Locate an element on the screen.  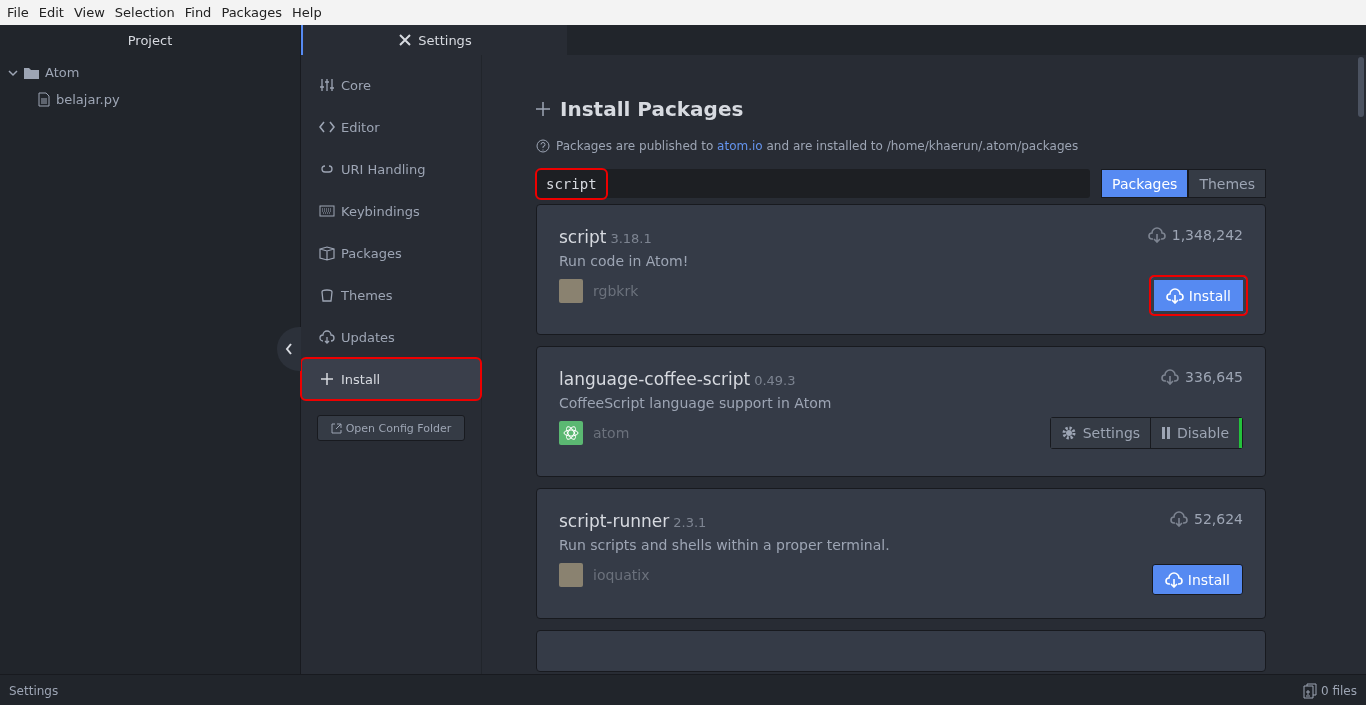
panel-title: Project is located at coordinates (150, 40).